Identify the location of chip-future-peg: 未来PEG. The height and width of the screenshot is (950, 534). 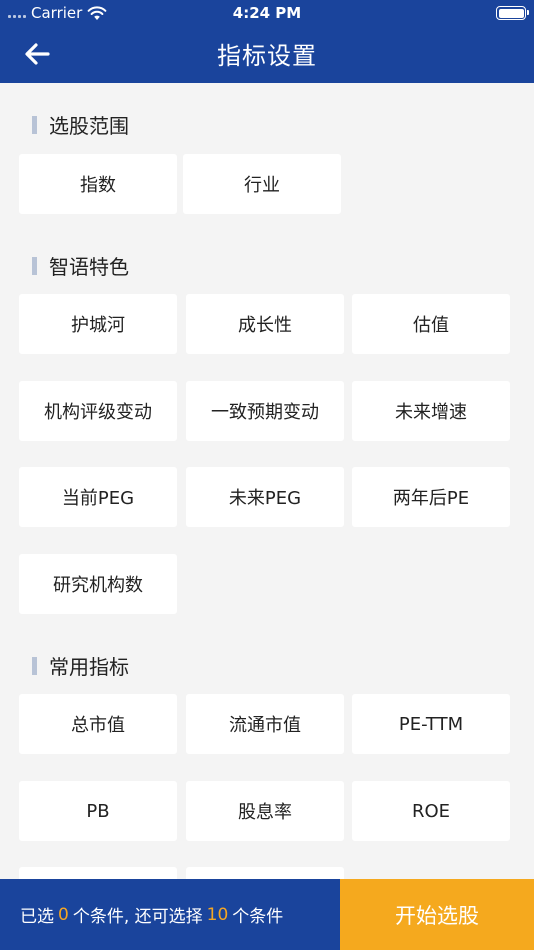
(265, 497).